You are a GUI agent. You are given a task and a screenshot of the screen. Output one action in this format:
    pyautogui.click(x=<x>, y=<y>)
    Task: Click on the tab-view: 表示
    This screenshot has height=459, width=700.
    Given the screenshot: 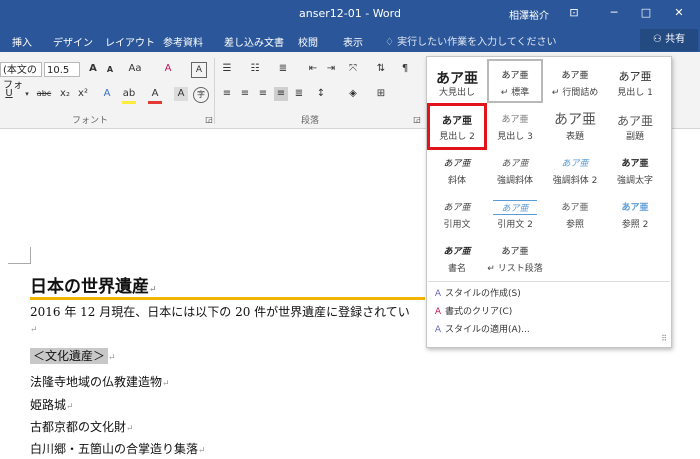 What is the action you would take?
    pyautogui.click(x=353, y=41)
    